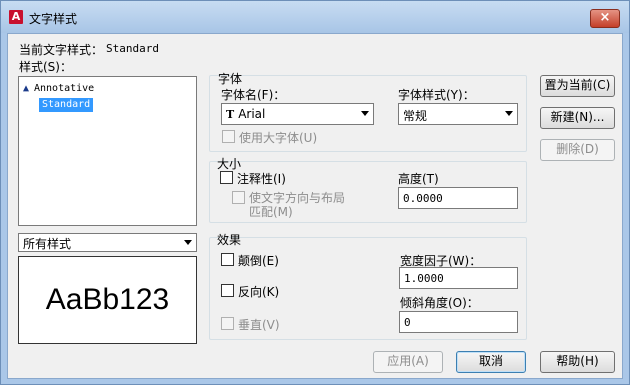 Image resolution: width=630 pixels, height=385 pixels. What do you see at coordinates (261, 179) in the screenshot?
I see `annotative-label: 注释性(I)` at bounding box center [261, 179].